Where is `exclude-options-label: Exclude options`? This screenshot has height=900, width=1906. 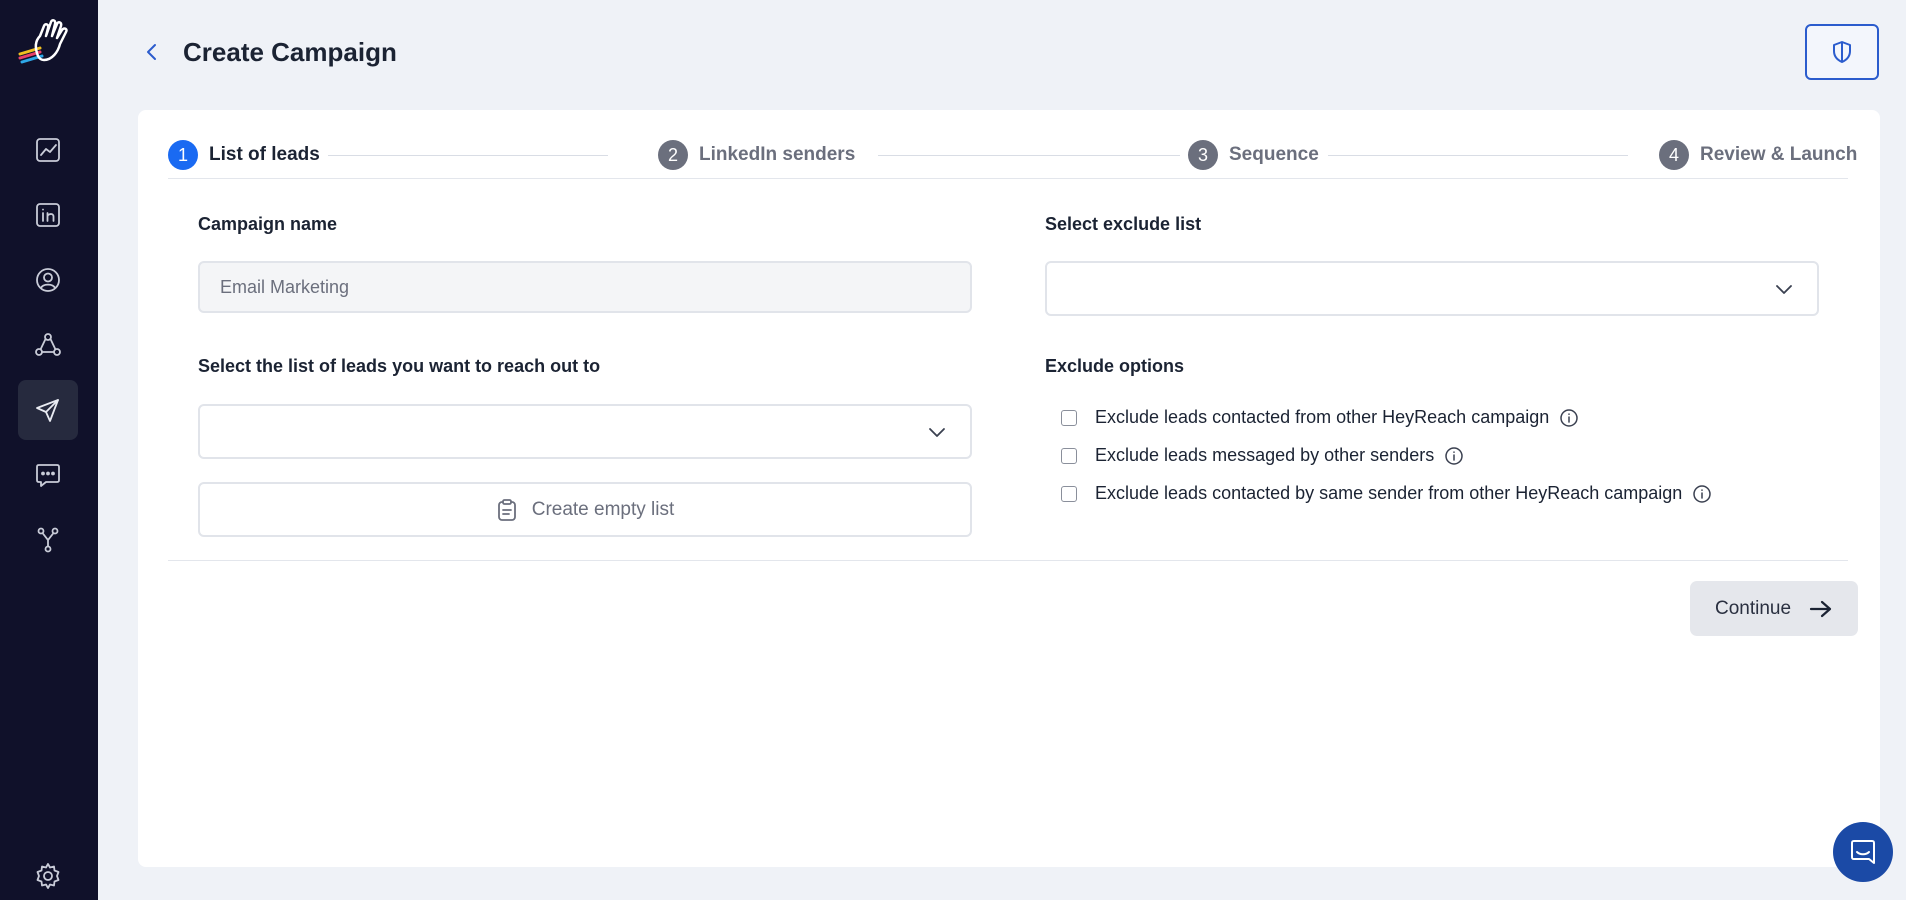
exclude-options-label: Exclude options is located at coordinates (1115, 366).